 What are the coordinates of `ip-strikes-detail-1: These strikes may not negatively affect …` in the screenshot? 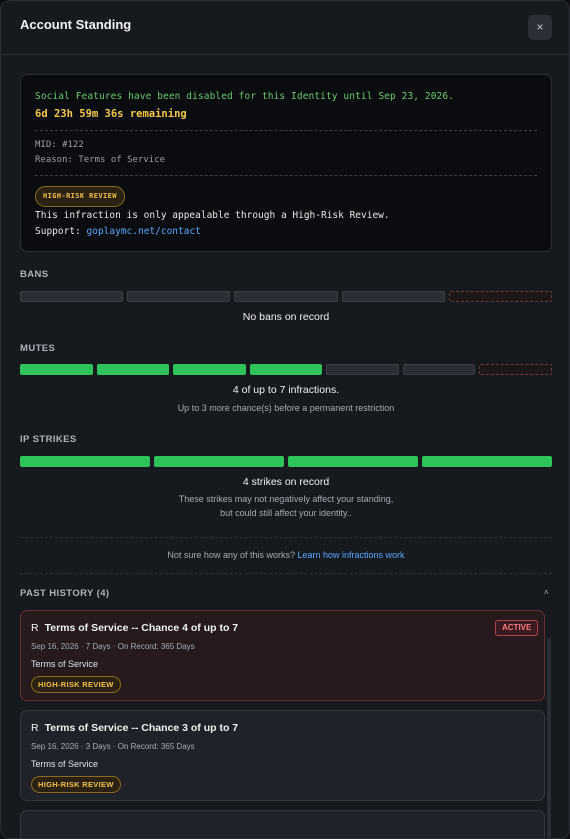 It's located at (286, 499).